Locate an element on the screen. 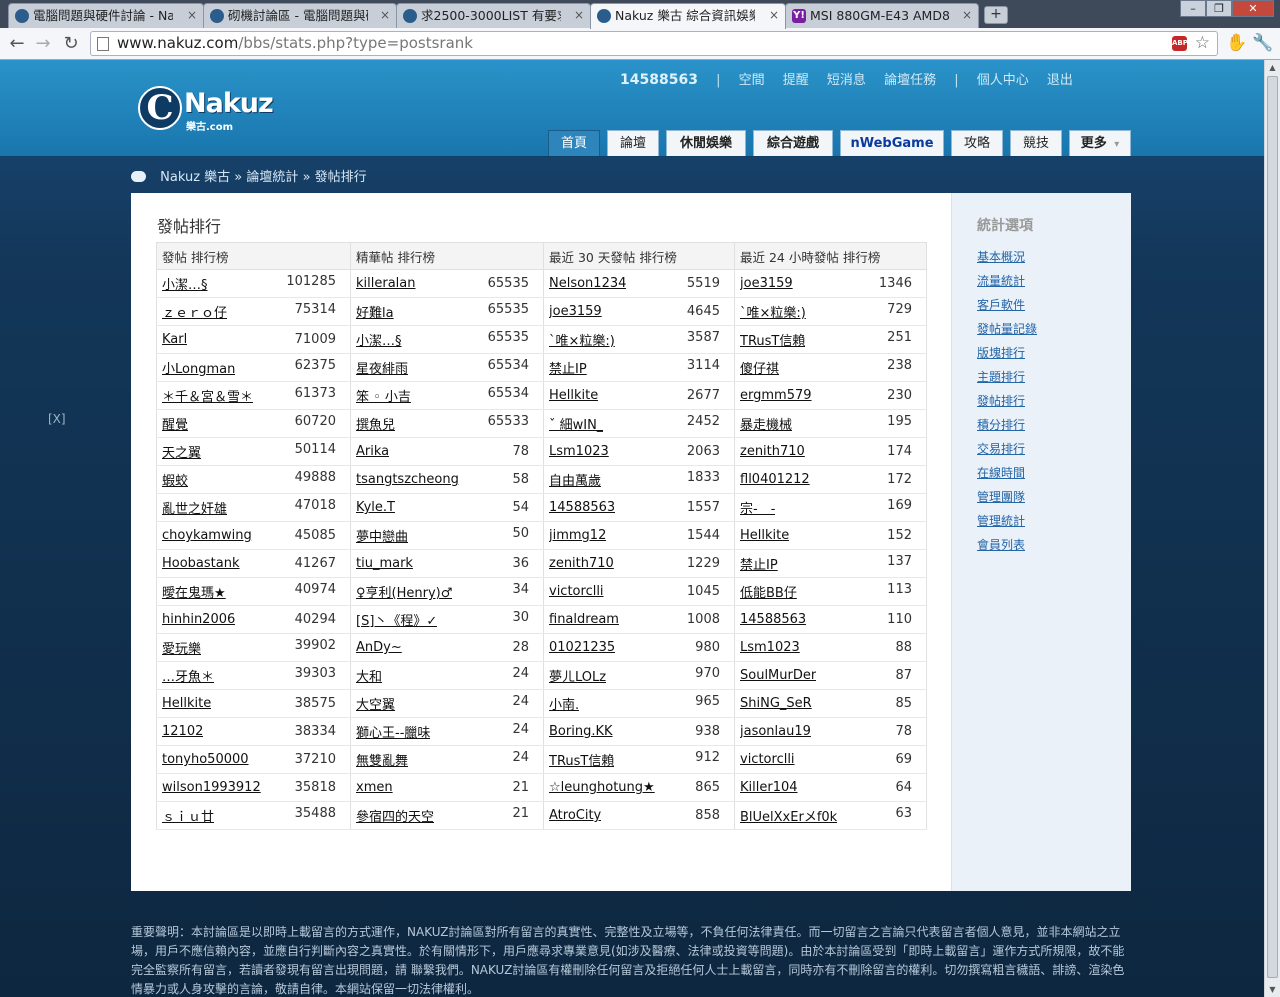  scrollbar-thumb is located at coordinates (1272, 527).